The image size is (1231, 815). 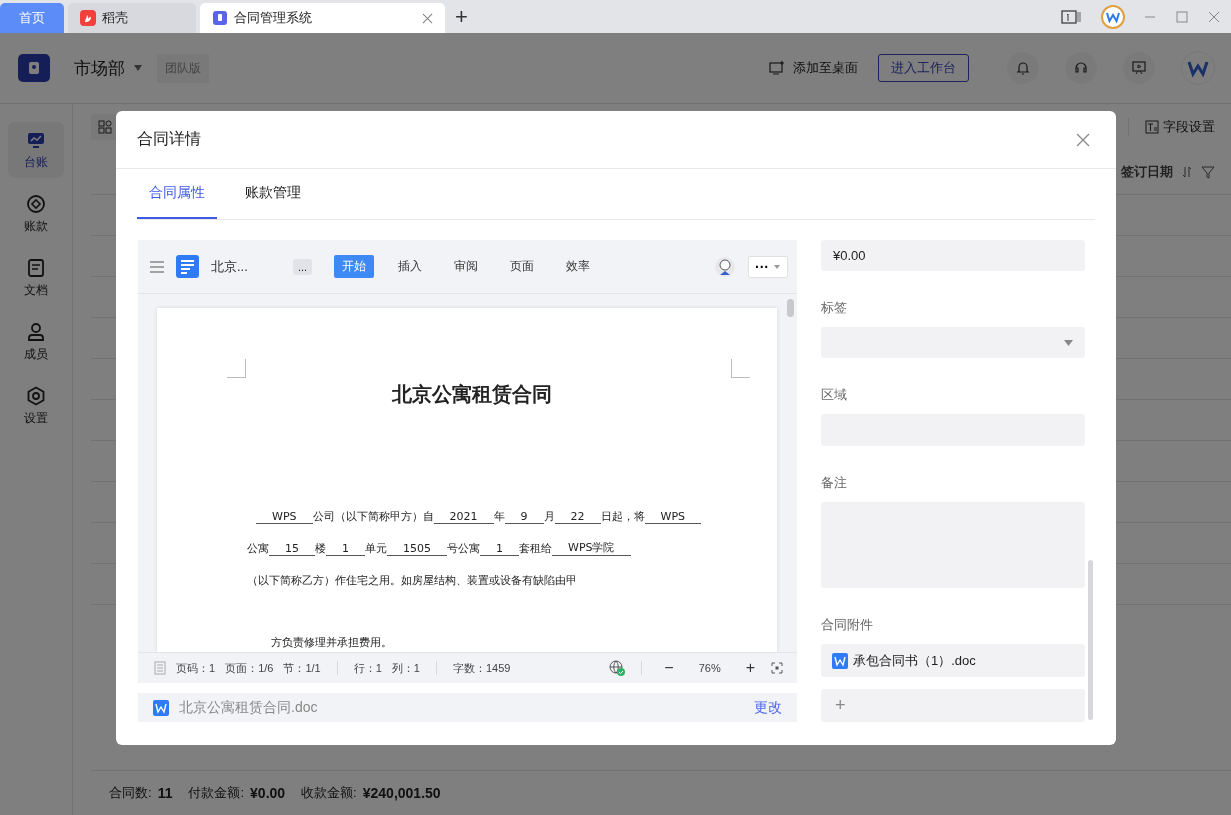 I want to click on sidebar-item: 台账, so click(x=36, y=150).